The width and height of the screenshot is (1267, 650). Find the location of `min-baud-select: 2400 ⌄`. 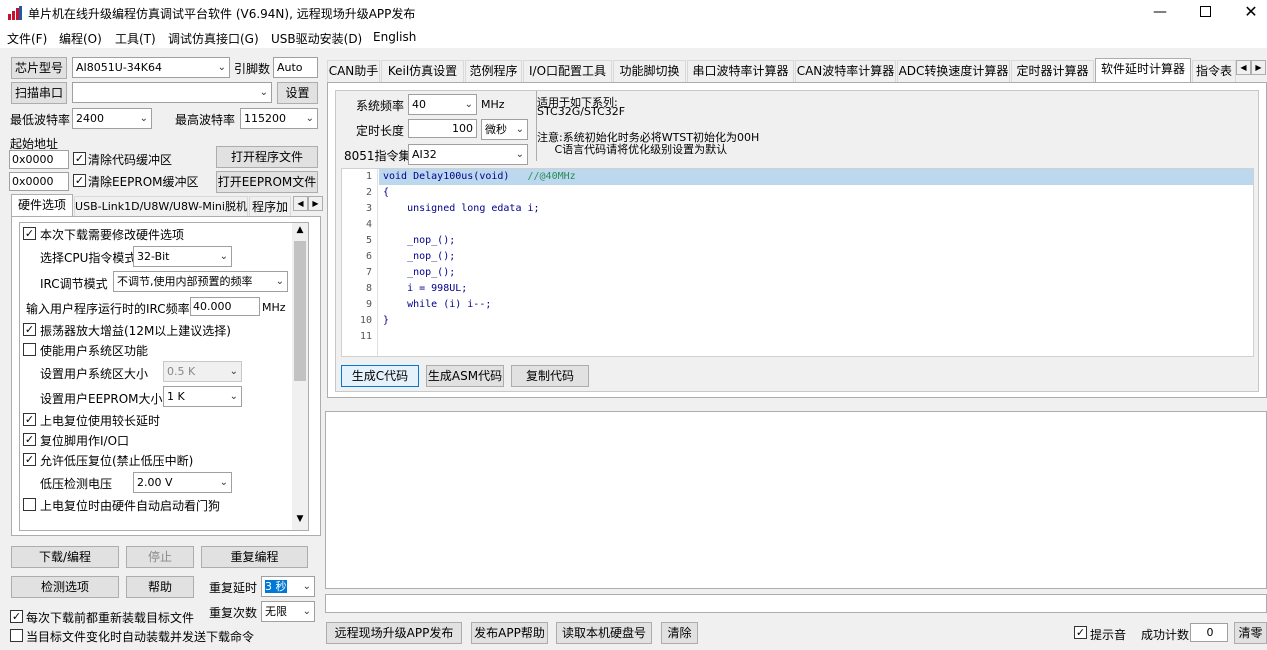

min-baud-select: 2400 ⌄ is located at coordinates (112, 118).